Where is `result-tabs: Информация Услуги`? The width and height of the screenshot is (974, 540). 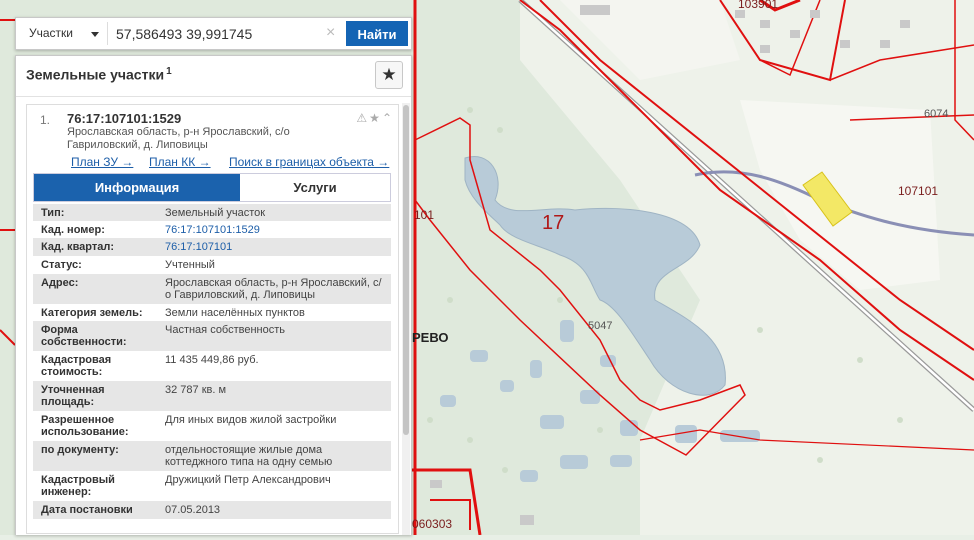 result-tabs: Информация Услуги is located at coordinates (212, 187).